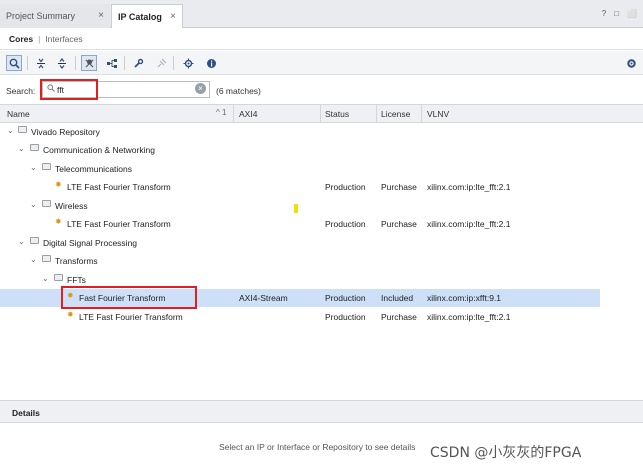  What do you see at coordinates (631, 63) in the screenshot?
I see `gear-icon` at bounding box center [631, 63].